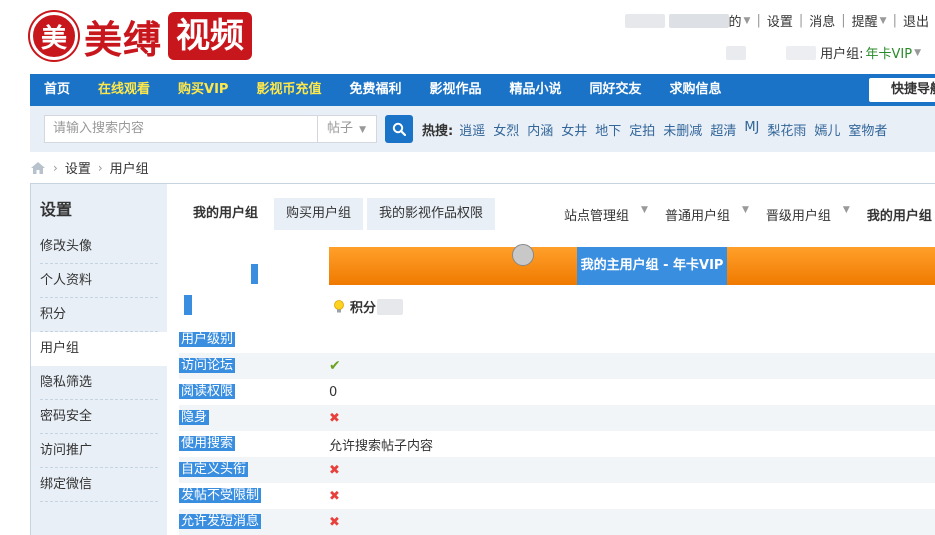 The image size is (935, 535). I want to click on table-row: 发帖不受限制 ✖, so click(557, 496).